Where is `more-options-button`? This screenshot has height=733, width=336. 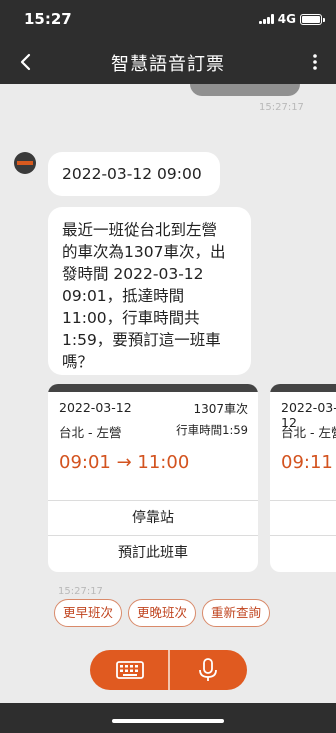
more-options-button is located at coordinates (315, 62).